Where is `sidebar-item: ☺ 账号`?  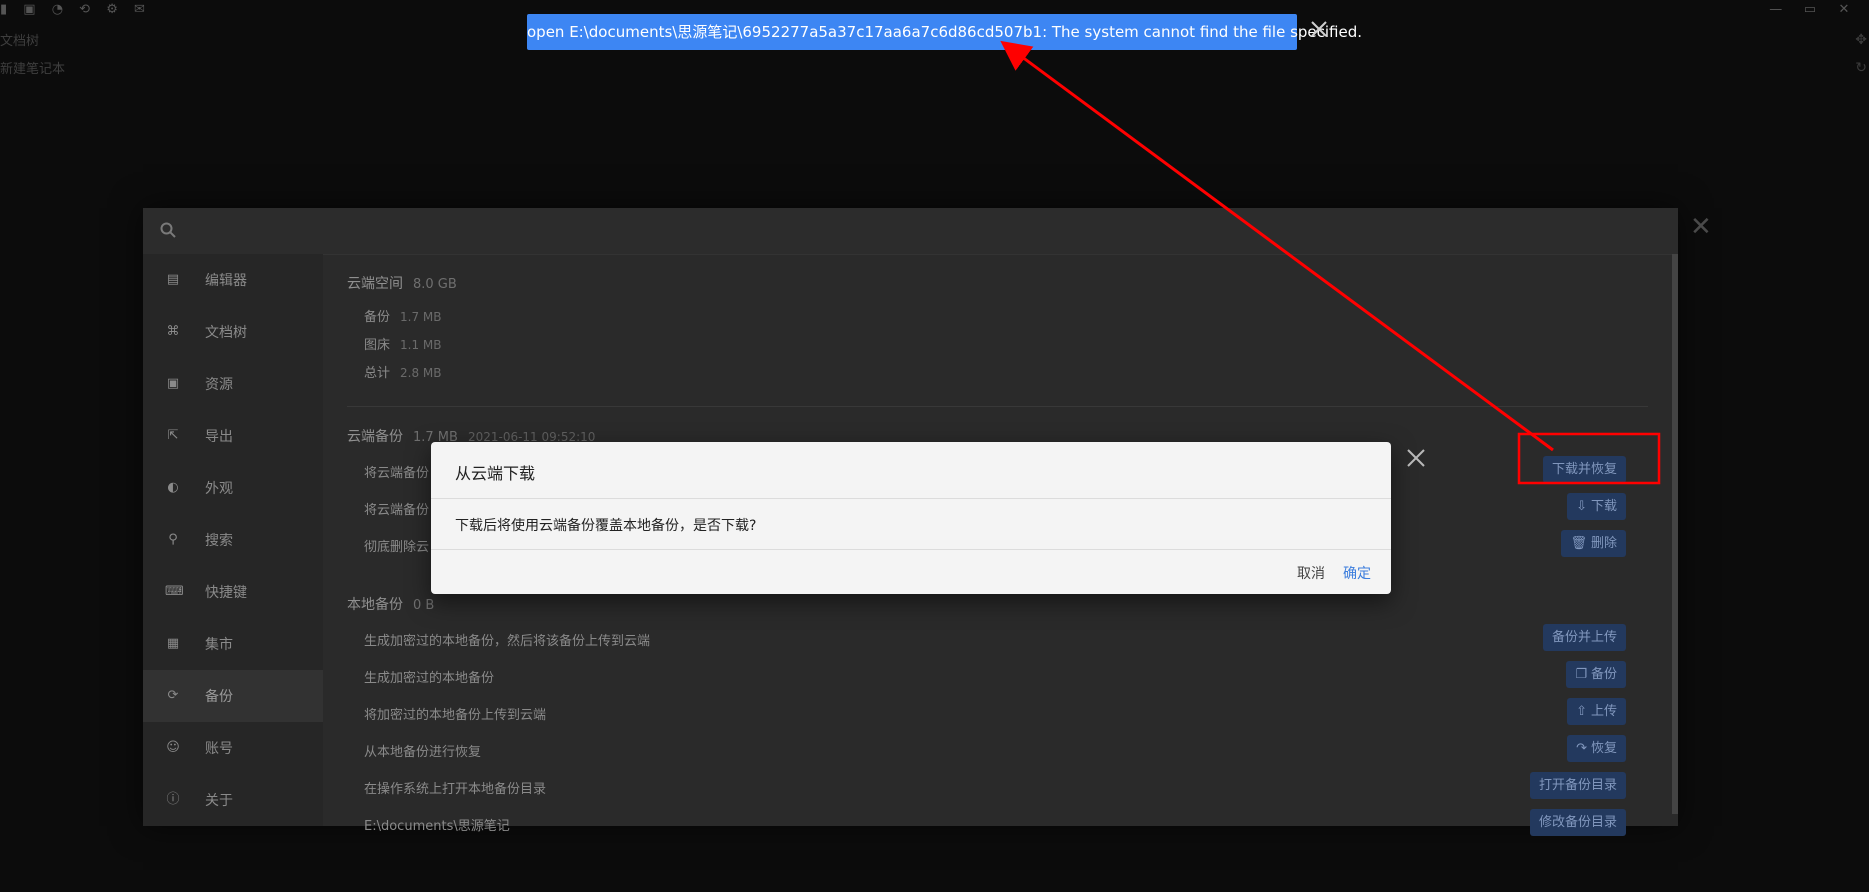 sidebar-item: ☺ 账号 is located at coordinates (233, 748).